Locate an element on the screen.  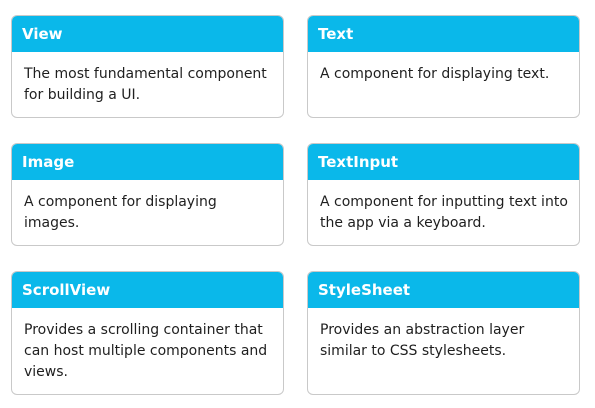
card-description: A component for displaying text. is located at coordinates (435, 74).